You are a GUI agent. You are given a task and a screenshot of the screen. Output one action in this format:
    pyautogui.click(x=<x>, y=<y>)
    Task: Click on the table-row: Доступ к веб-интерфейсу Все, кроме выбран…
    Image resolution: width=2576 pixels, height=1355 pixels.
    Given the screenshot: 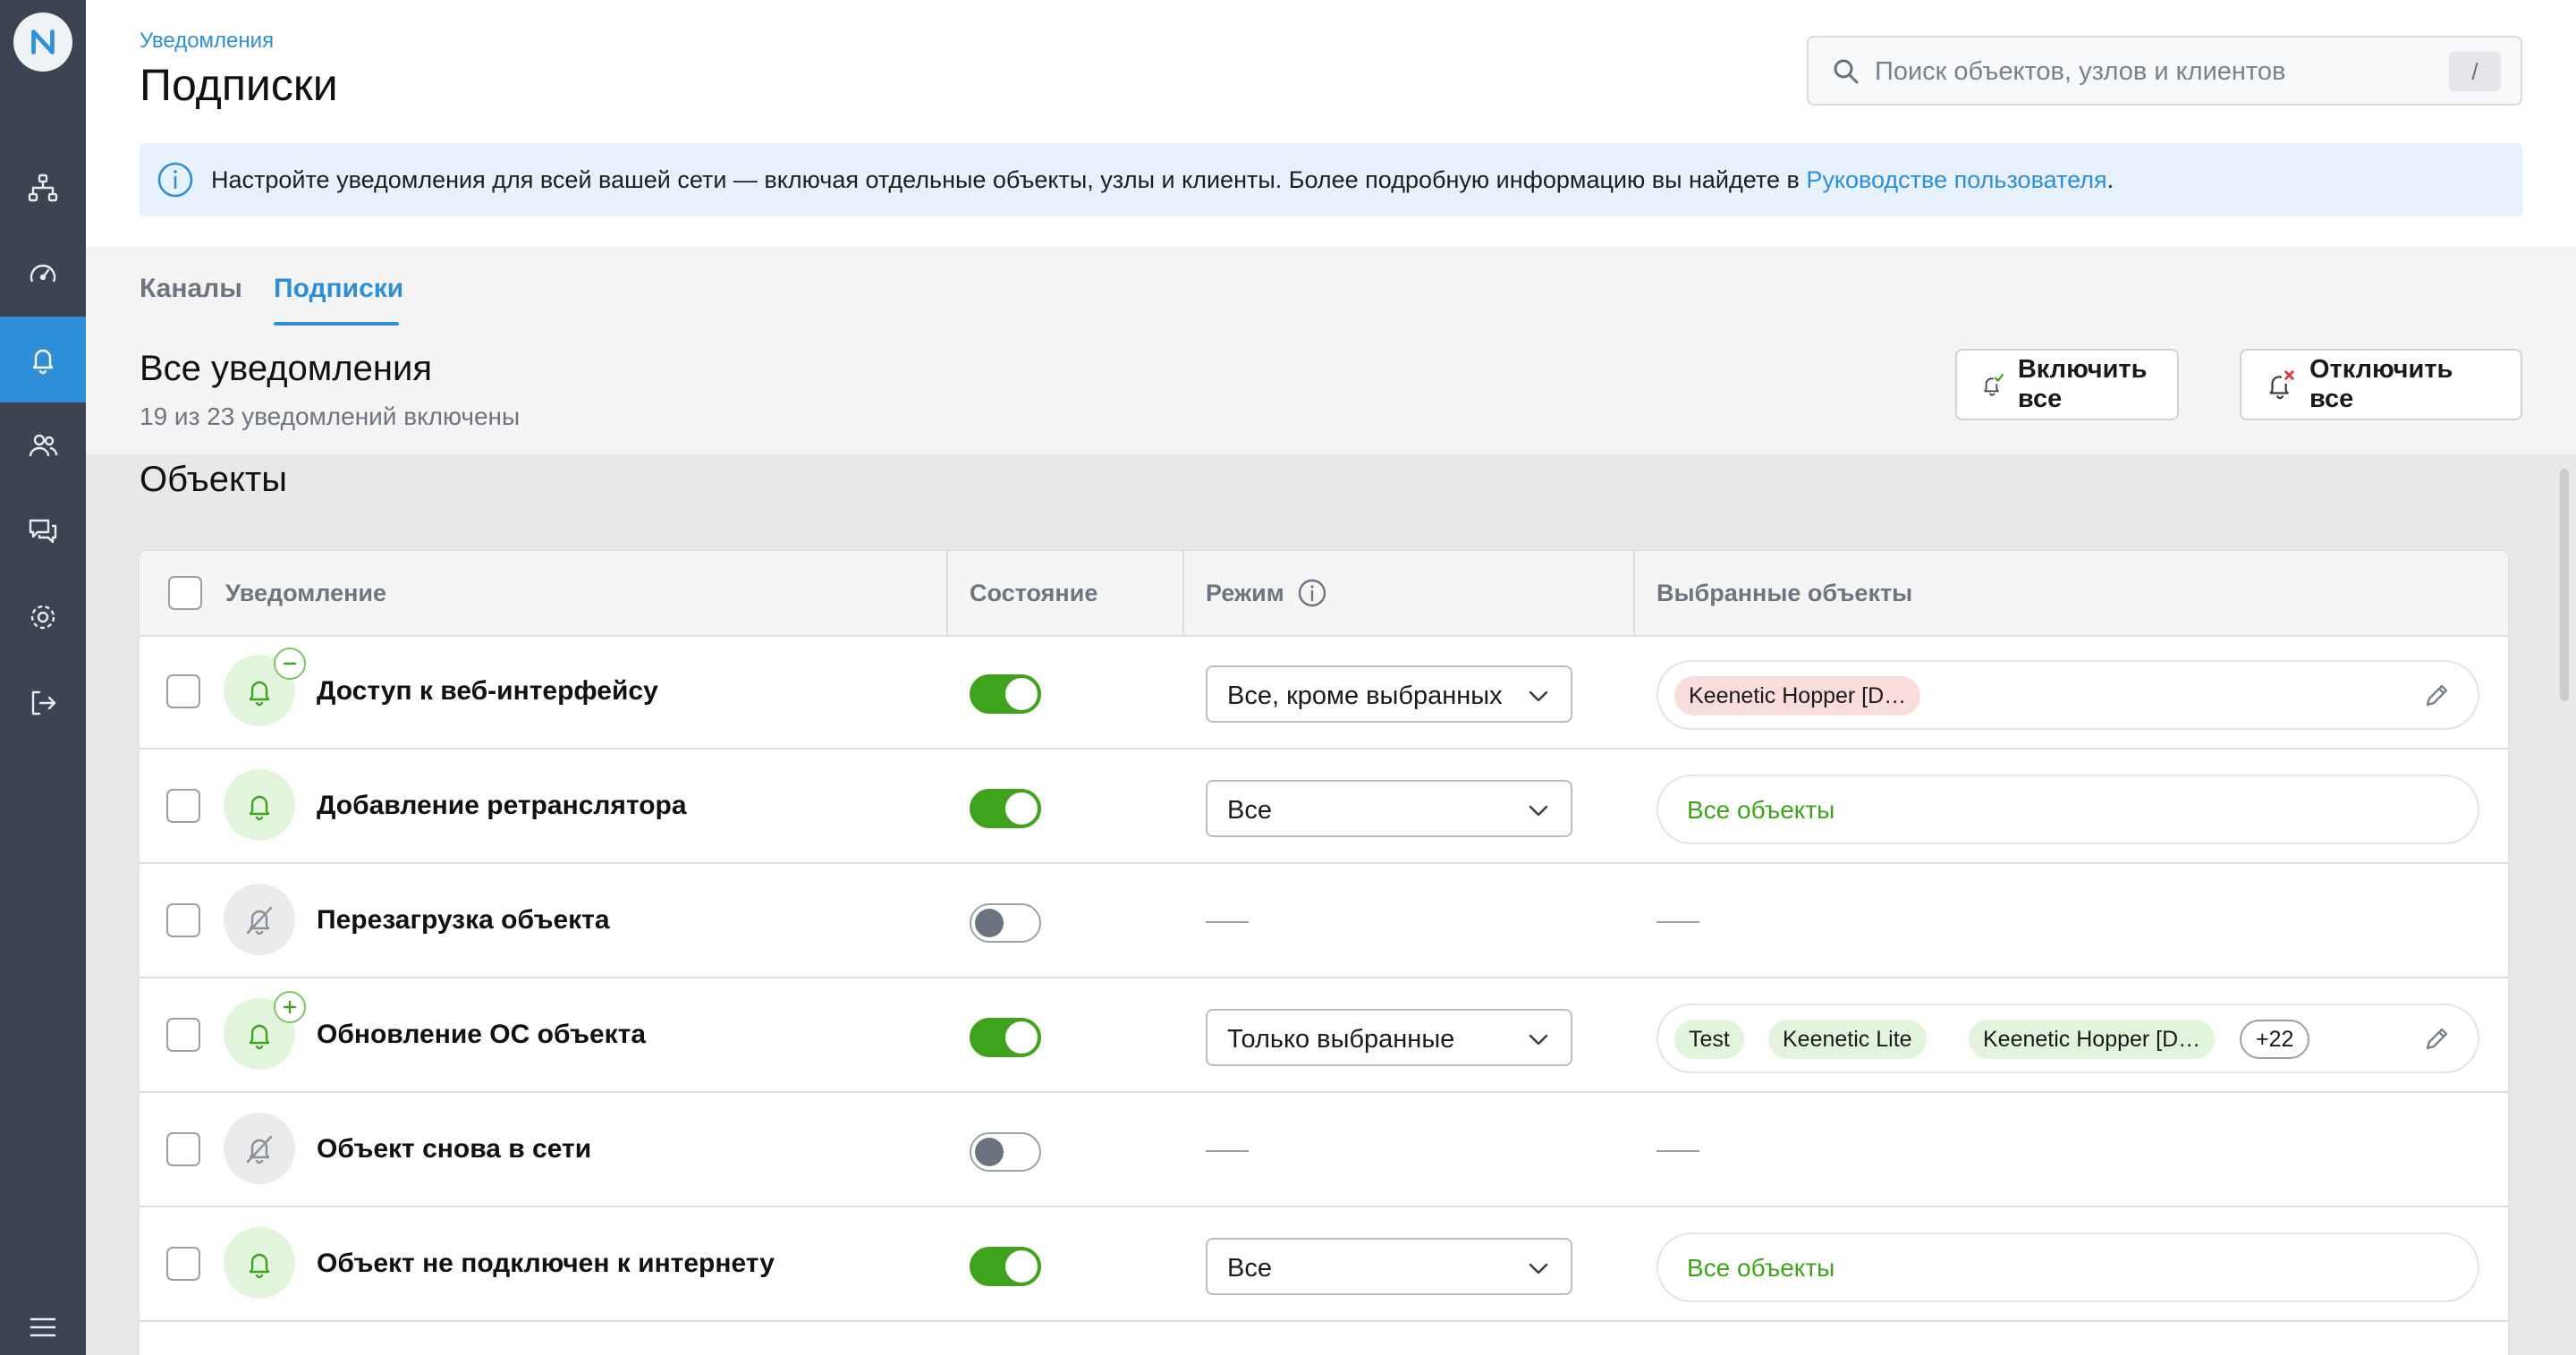 What is the action you would take?
    pyautogui.click(x=1324, y=692)
    